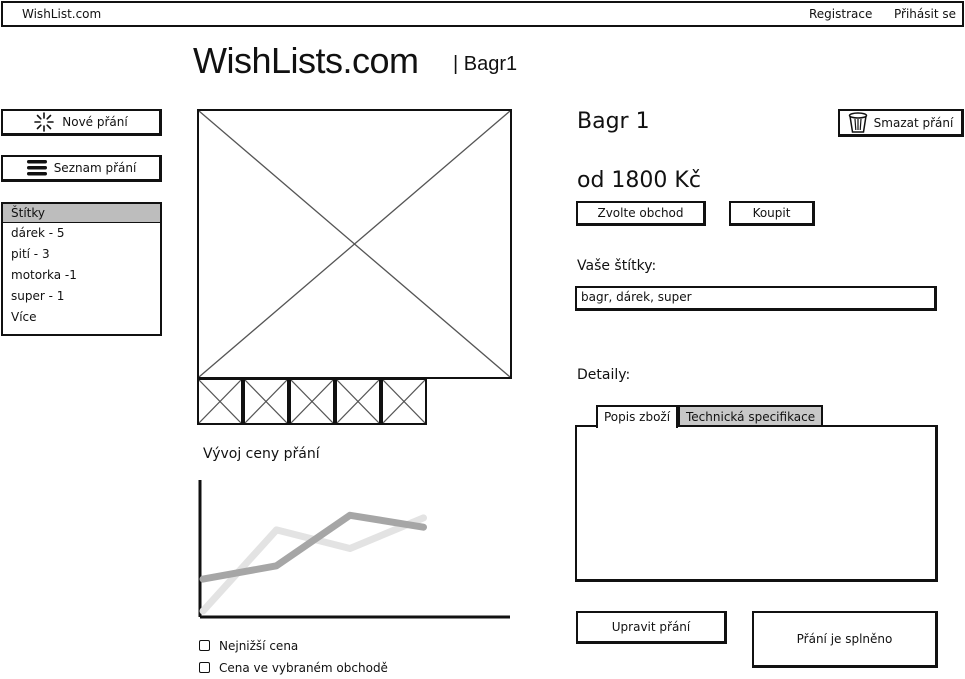 The width and height of the screenshot is (965, 679). Describe the element at coordinates (639, 180) in the screenshot. I see `product-price: od 1800 Kč` at that location.